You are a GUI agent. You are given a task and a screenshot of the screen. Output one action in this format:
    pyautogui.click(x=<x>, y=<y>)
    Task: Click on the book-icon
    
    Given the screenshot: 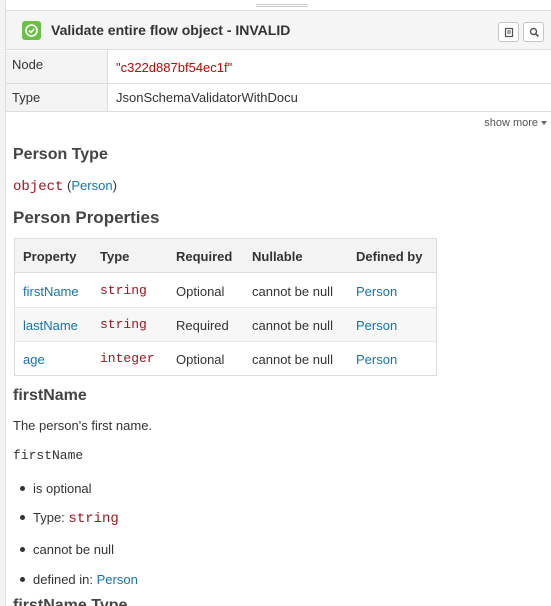 What is the action you would take?
    pyautogui.click(x=509, y=32)
    